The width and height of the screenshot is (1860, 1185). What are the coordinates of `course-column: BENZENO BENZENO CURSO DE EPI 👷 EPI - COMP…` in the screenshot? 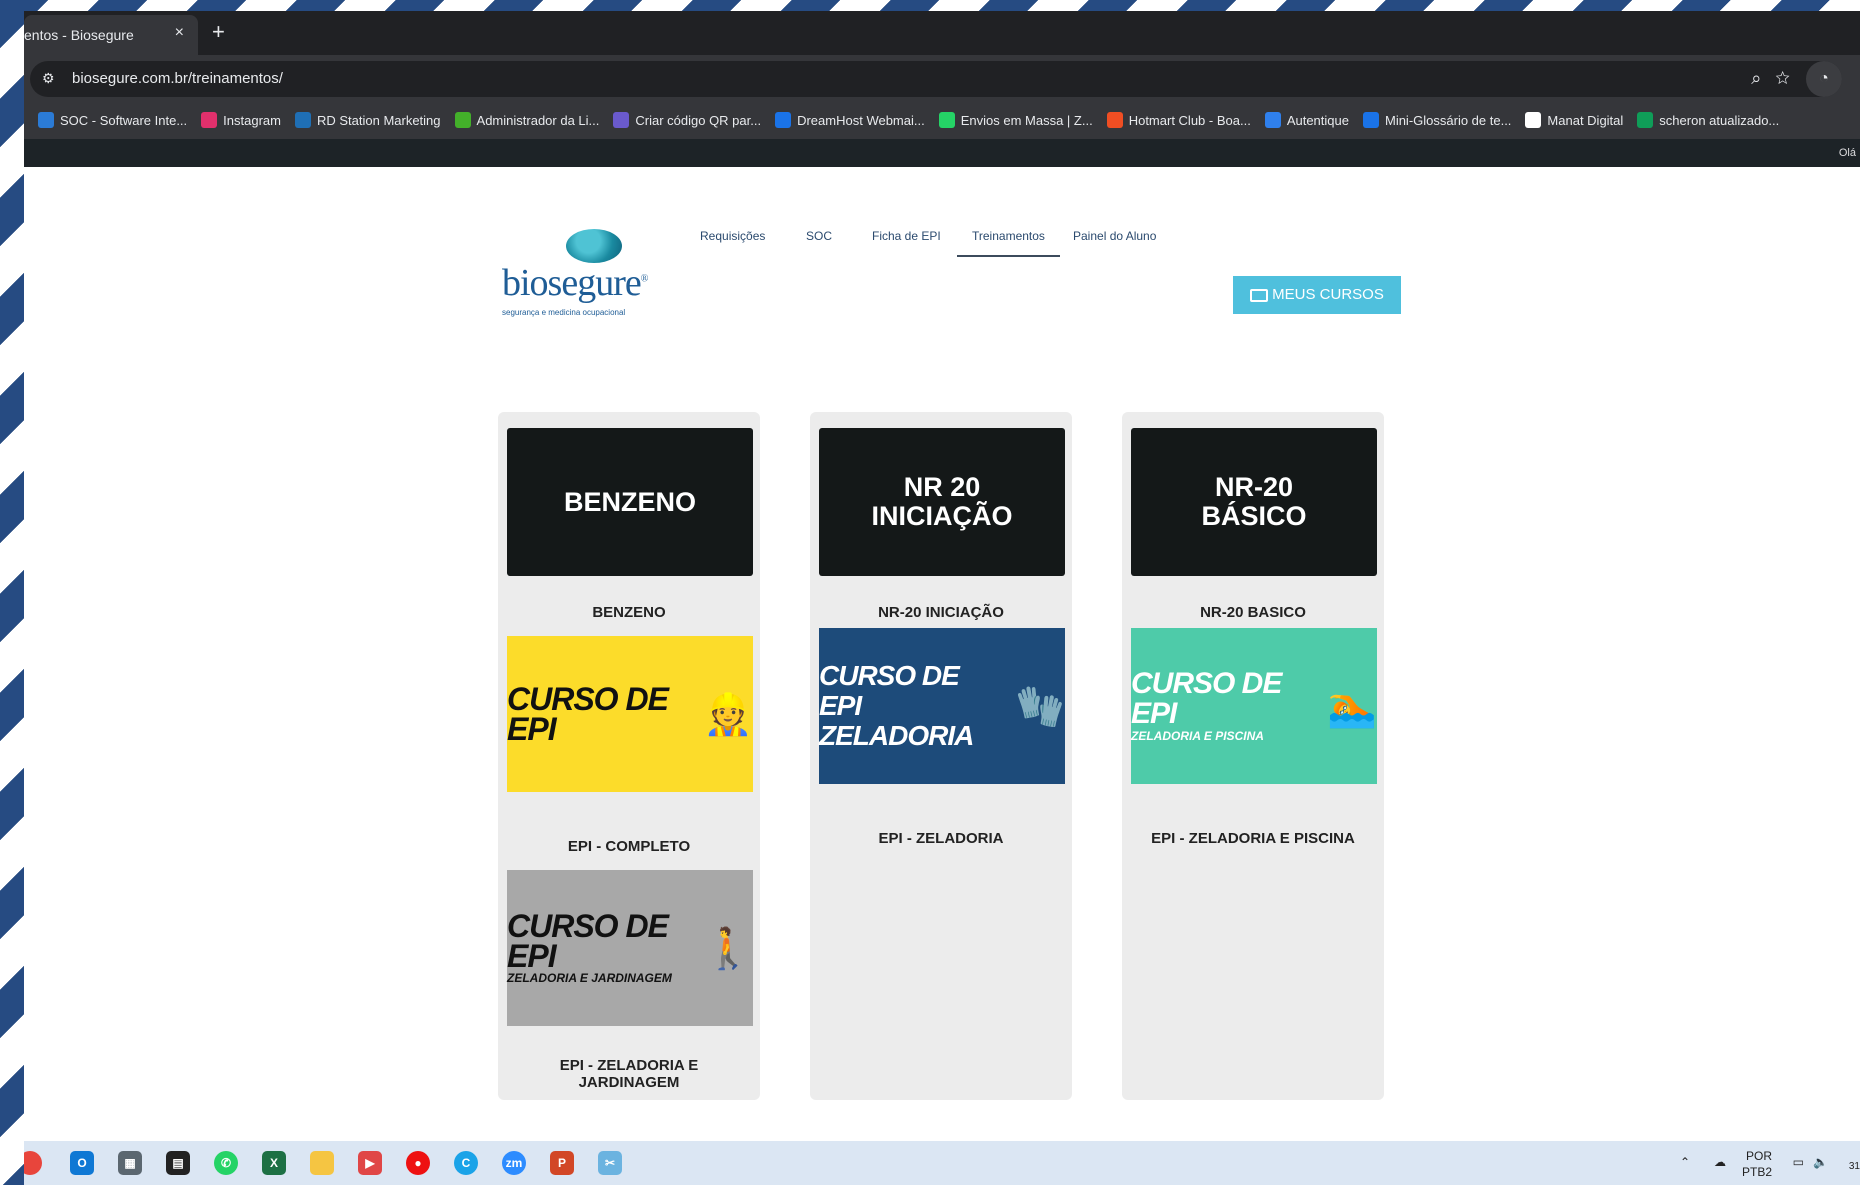 It's located at (629, 756).